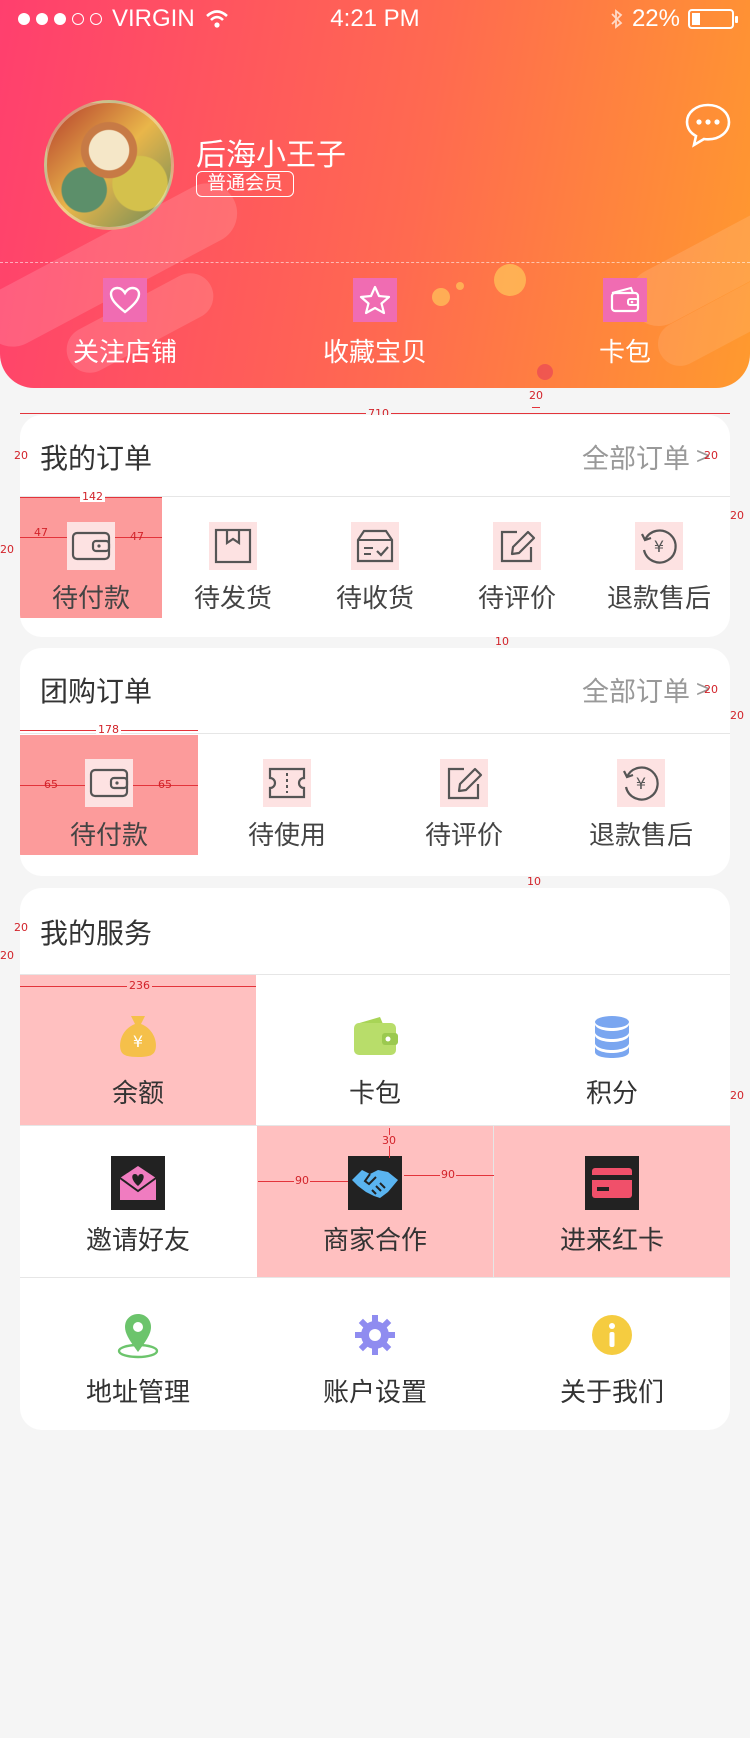 This screenshot has height=1738, width=750. I want to click on group-orders-title: 团购订单, so click(96, 691).